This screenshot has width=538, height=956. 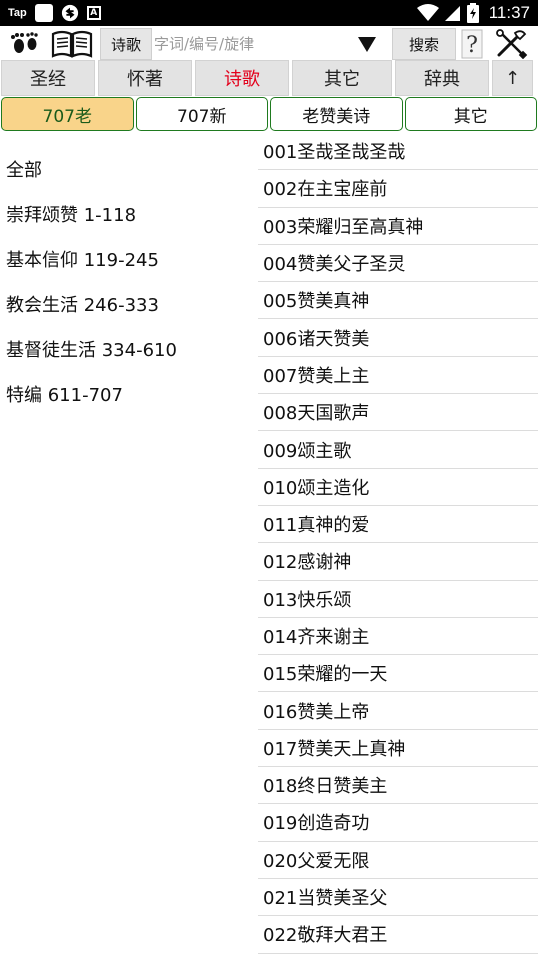 What do you see at coordinates (398, 376) in the screenshot?
I see `song-item: 007赞美上主` at bounding box center [398, 376].